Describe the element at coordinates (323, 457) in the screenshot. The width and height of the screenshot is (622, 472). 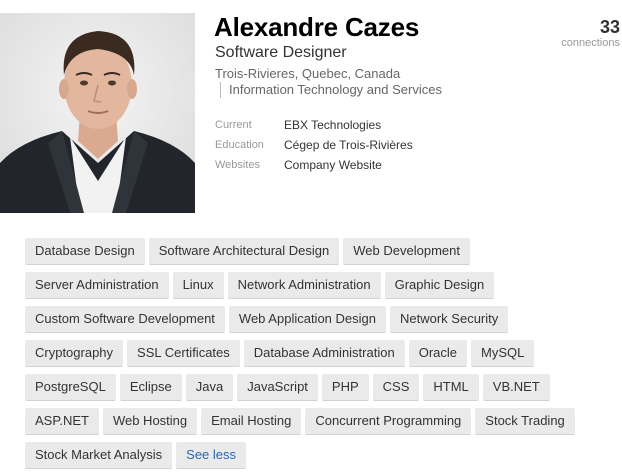
I see `skill-row: Stock Market Analysis See less` at that location.